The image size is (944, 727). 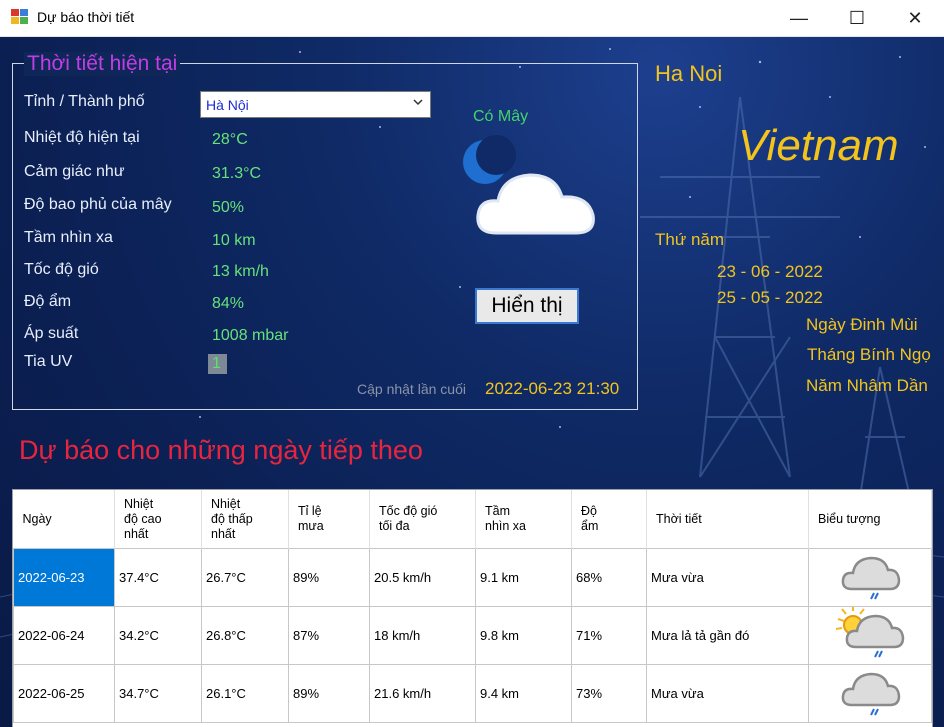 What do you see at coordinates (609, 635) in the screenshot?
I see `cell-humidity: 71%` at bounding box center [609, 635].